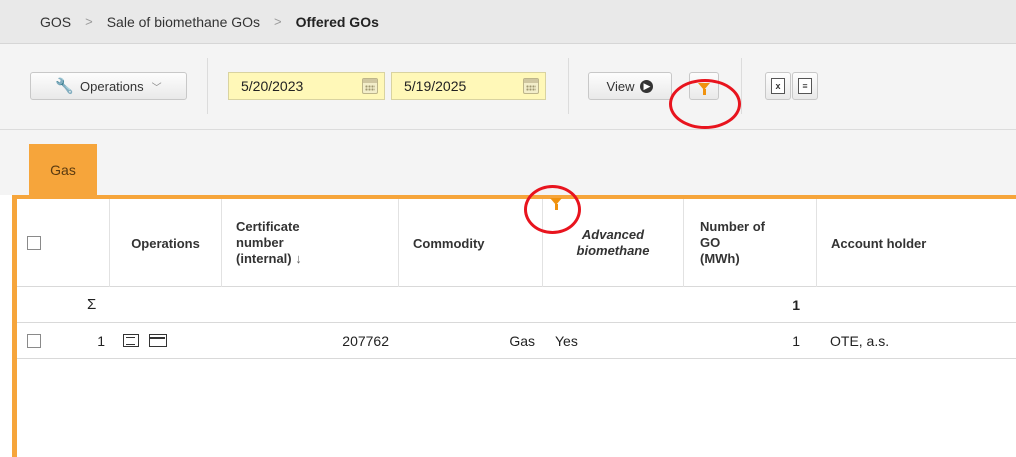 Image resolution: width=1016 pixels, height=457 pixels. I want to click on header-certificate: Certificate number (internal) ↓, so click(310, 243).